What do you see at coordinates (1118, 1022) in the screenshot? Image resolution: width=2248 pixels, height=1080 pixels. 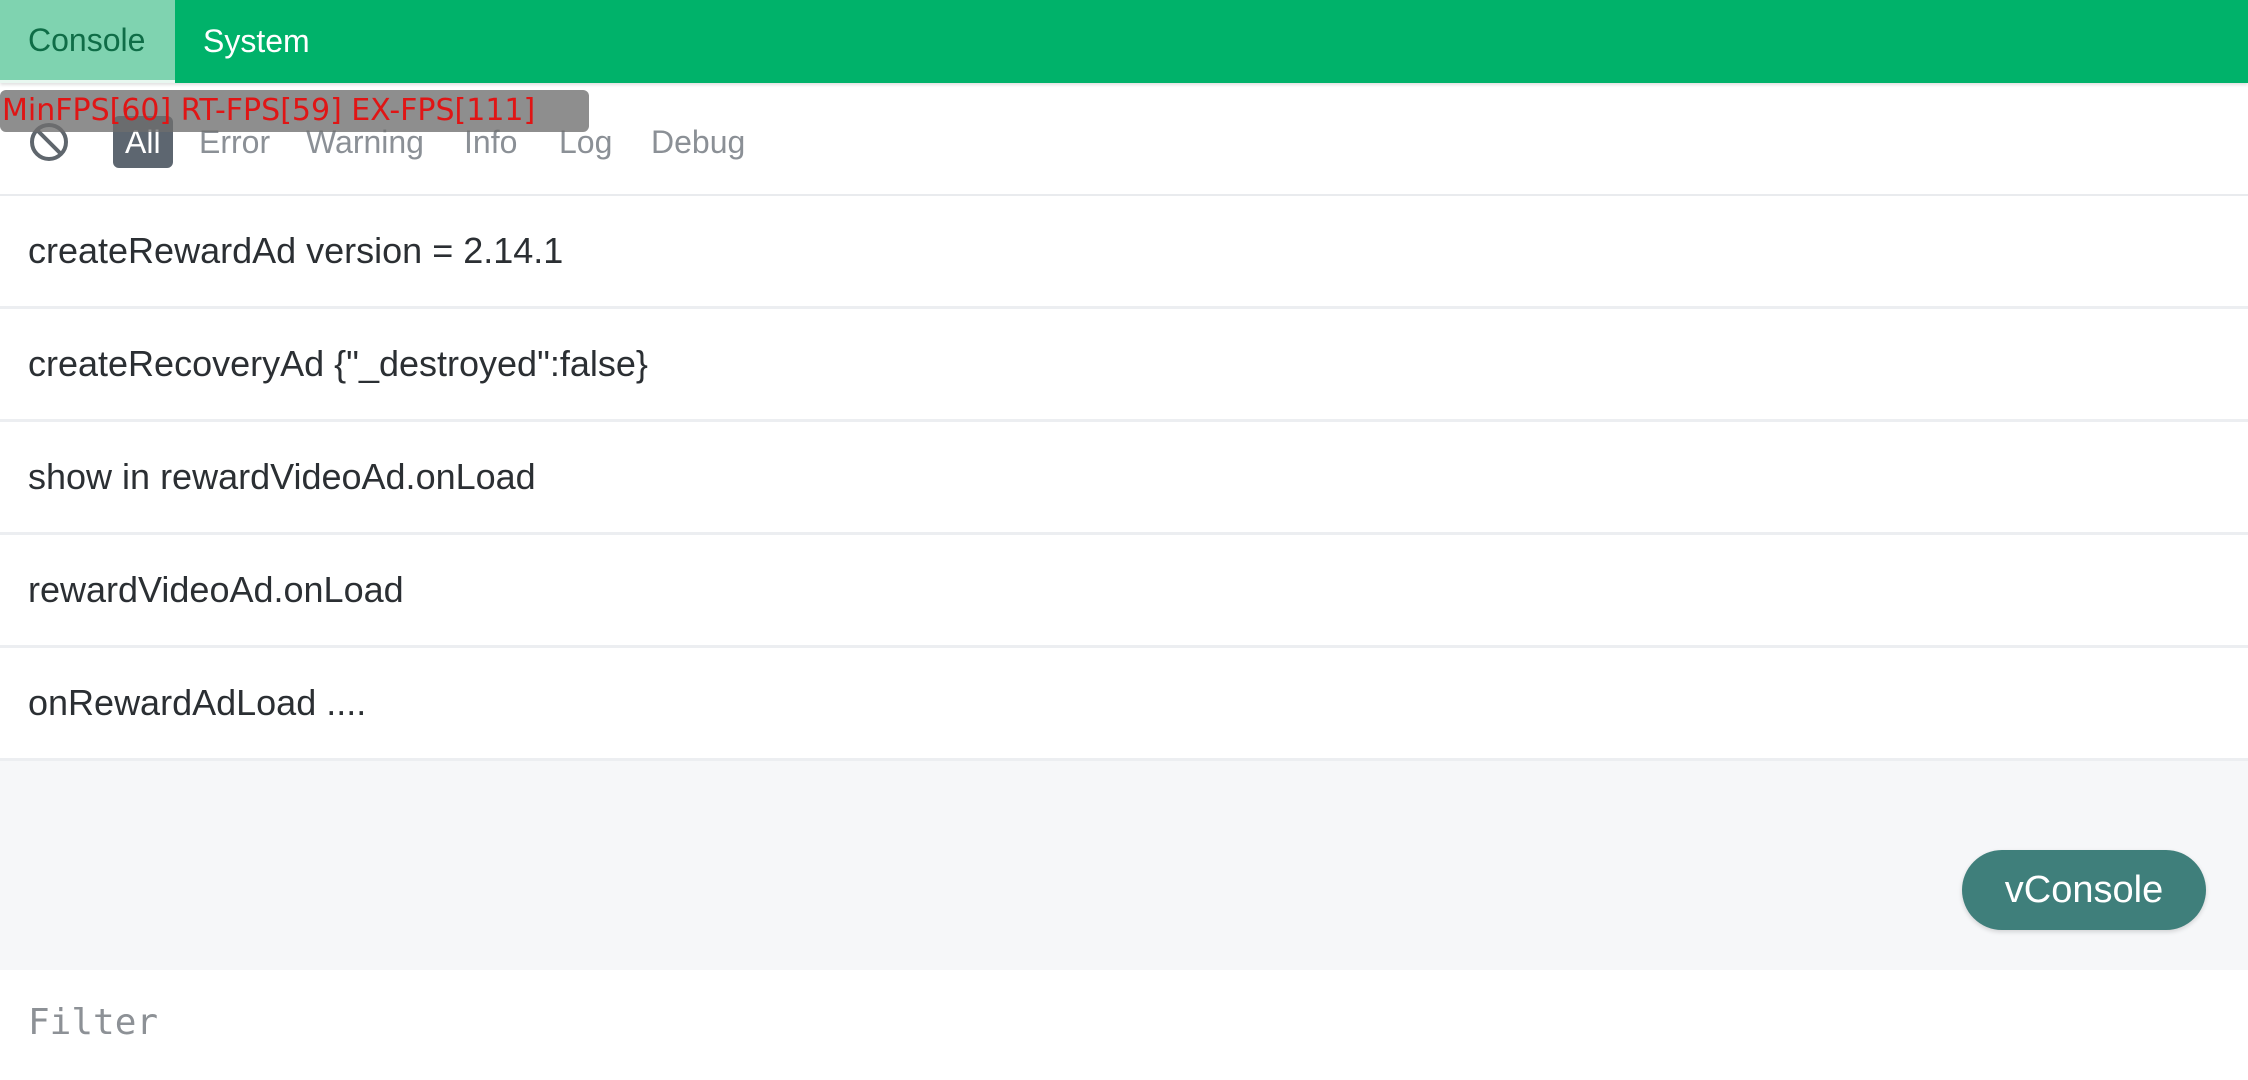 I see `filter-input` at bounding box center [1118, 1022].